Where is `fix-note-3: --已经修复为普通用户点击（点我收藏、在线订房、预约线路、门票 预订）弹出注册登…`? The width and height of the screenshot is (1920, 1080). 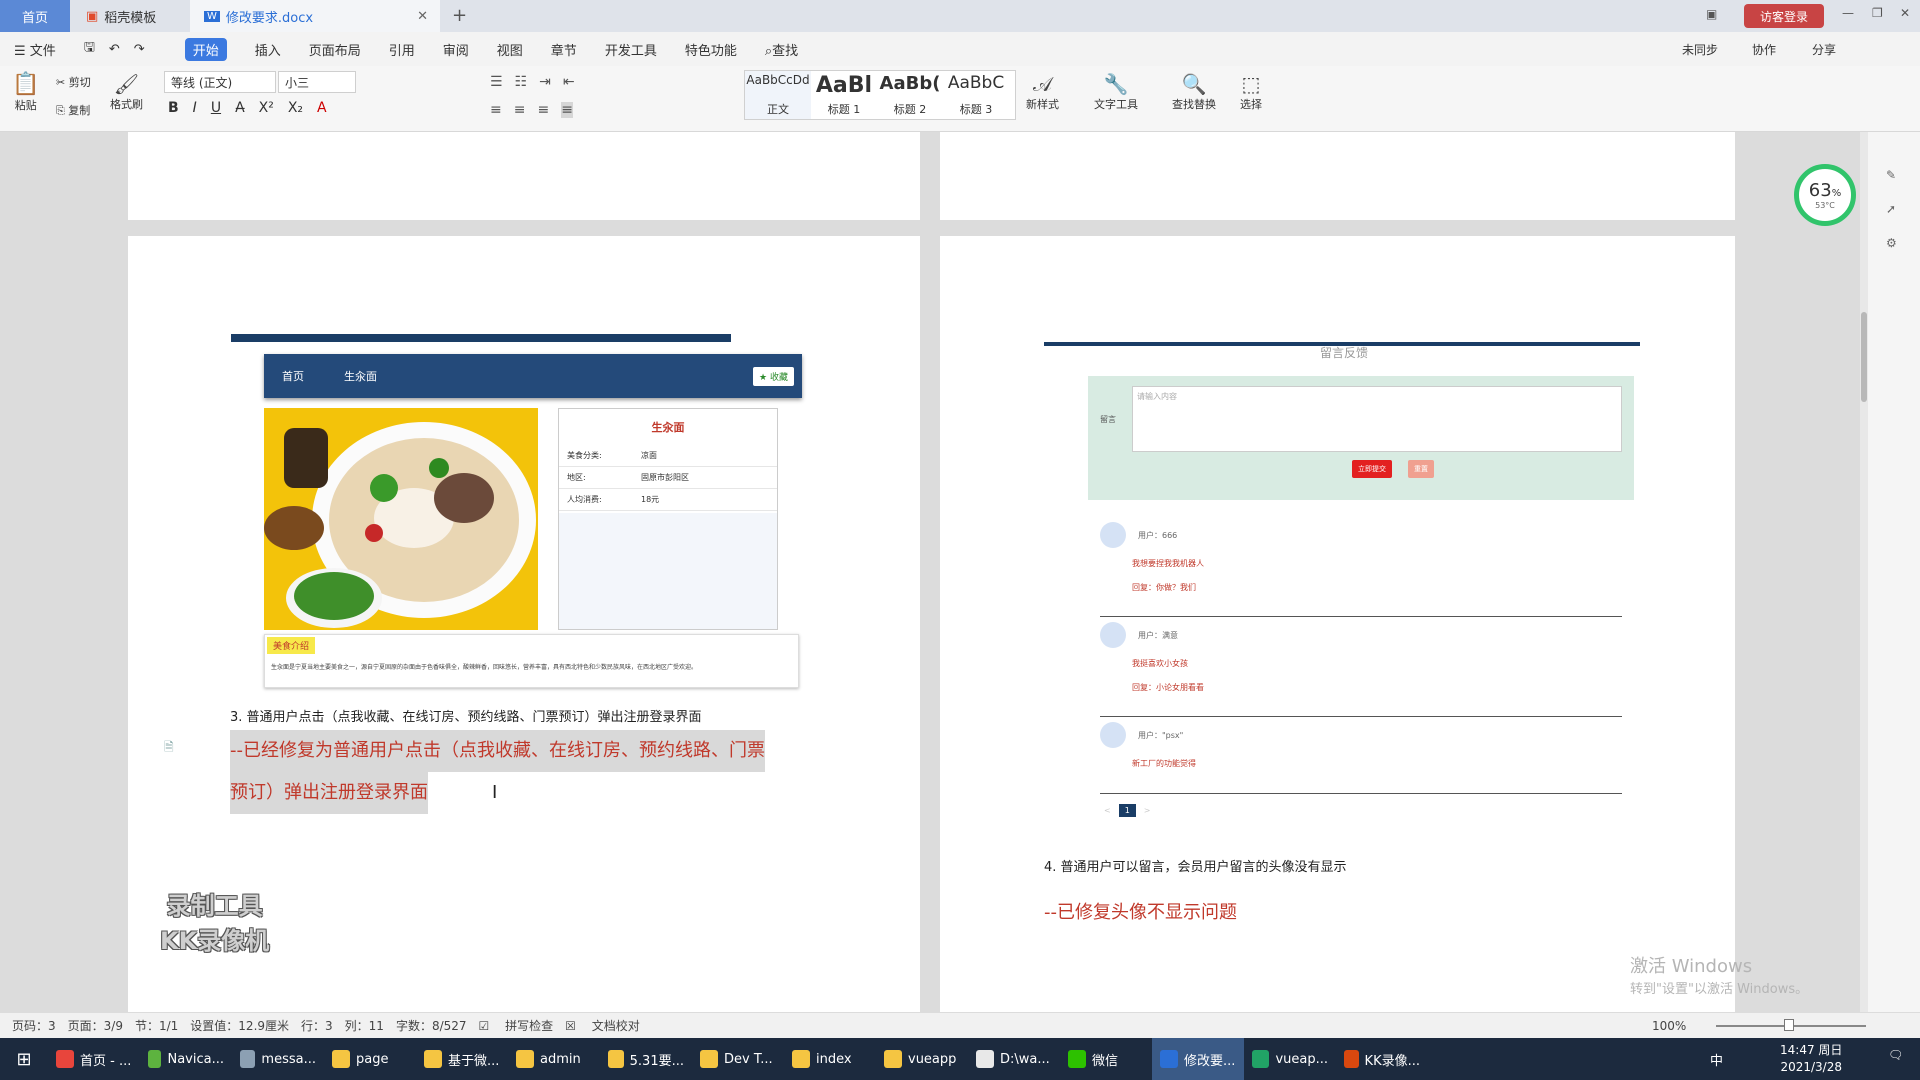
fix-note-3: --已经修复为普通用户点击（点我收藏、在线订房、预约线路、门票 预订）弹出注册登… is located at coordinates (523, 772).